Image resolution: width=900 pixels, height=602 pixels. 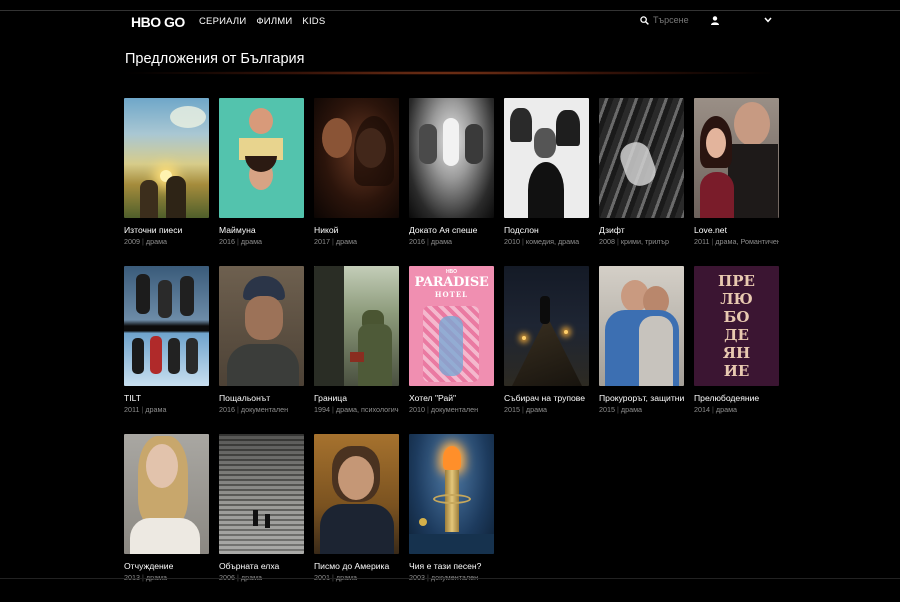 I want to click on movie-title: Хотел "Рай", so click(x=433, y=398).